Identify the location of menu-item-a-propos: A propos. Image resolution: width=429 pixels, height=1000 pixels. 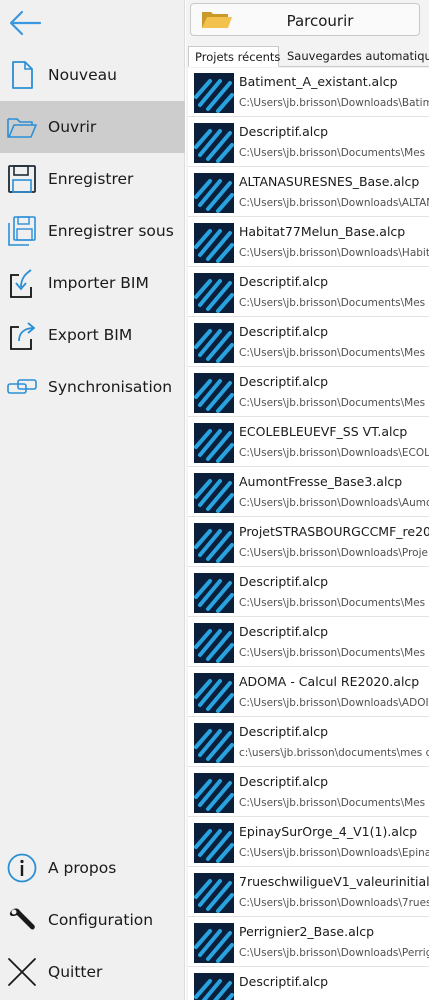
(92, 868).